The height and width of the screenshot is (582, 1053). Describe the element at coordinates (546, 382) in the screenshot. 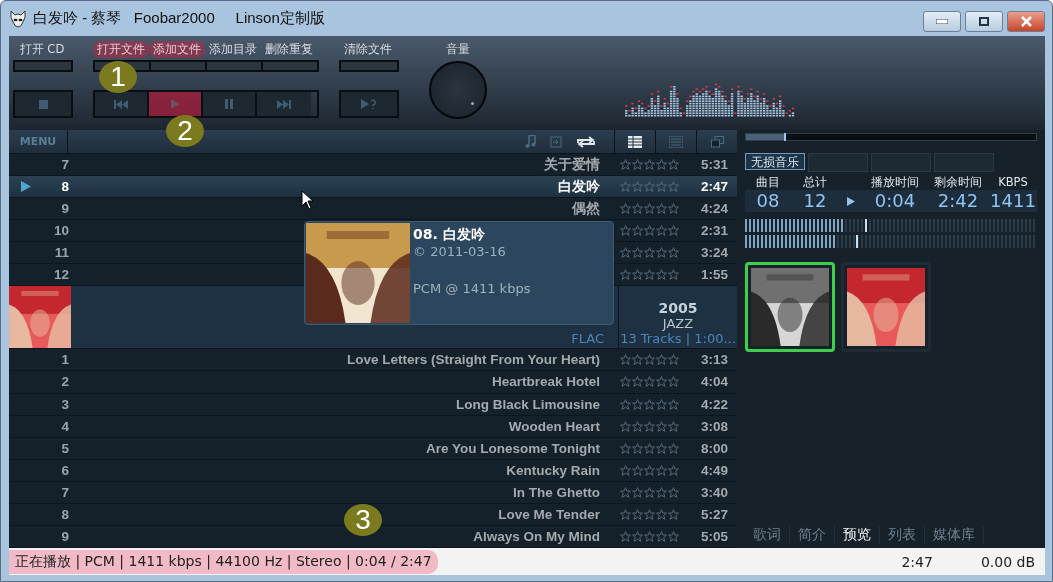

I see `track-title: Heartbreak Hotel` at that location.